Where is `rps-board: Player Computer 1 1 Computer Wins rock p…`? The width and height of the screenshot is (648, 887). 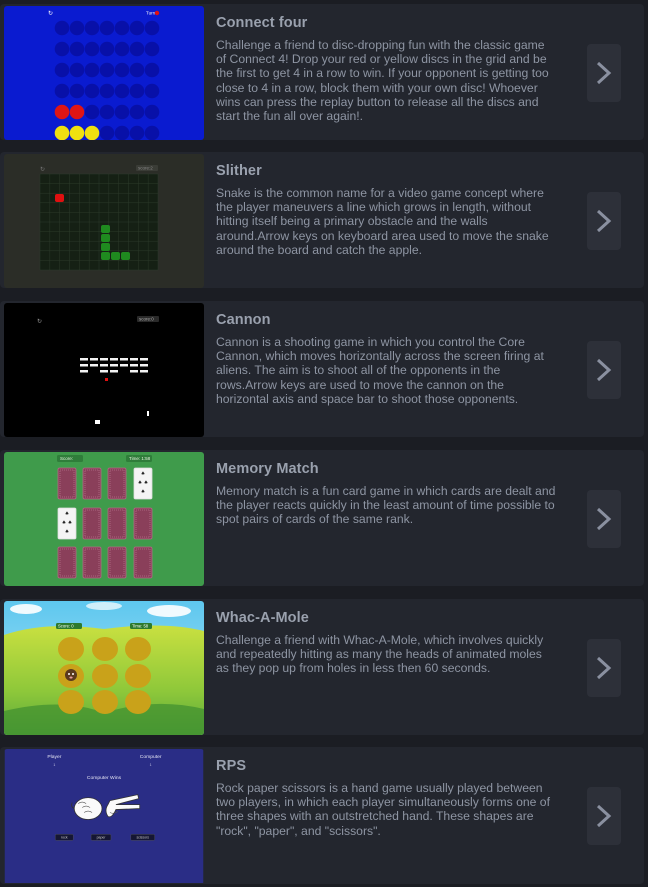
rps-board: Player Computer 1 1 Computer Wins rock p… is located at coordinates (104, 816).